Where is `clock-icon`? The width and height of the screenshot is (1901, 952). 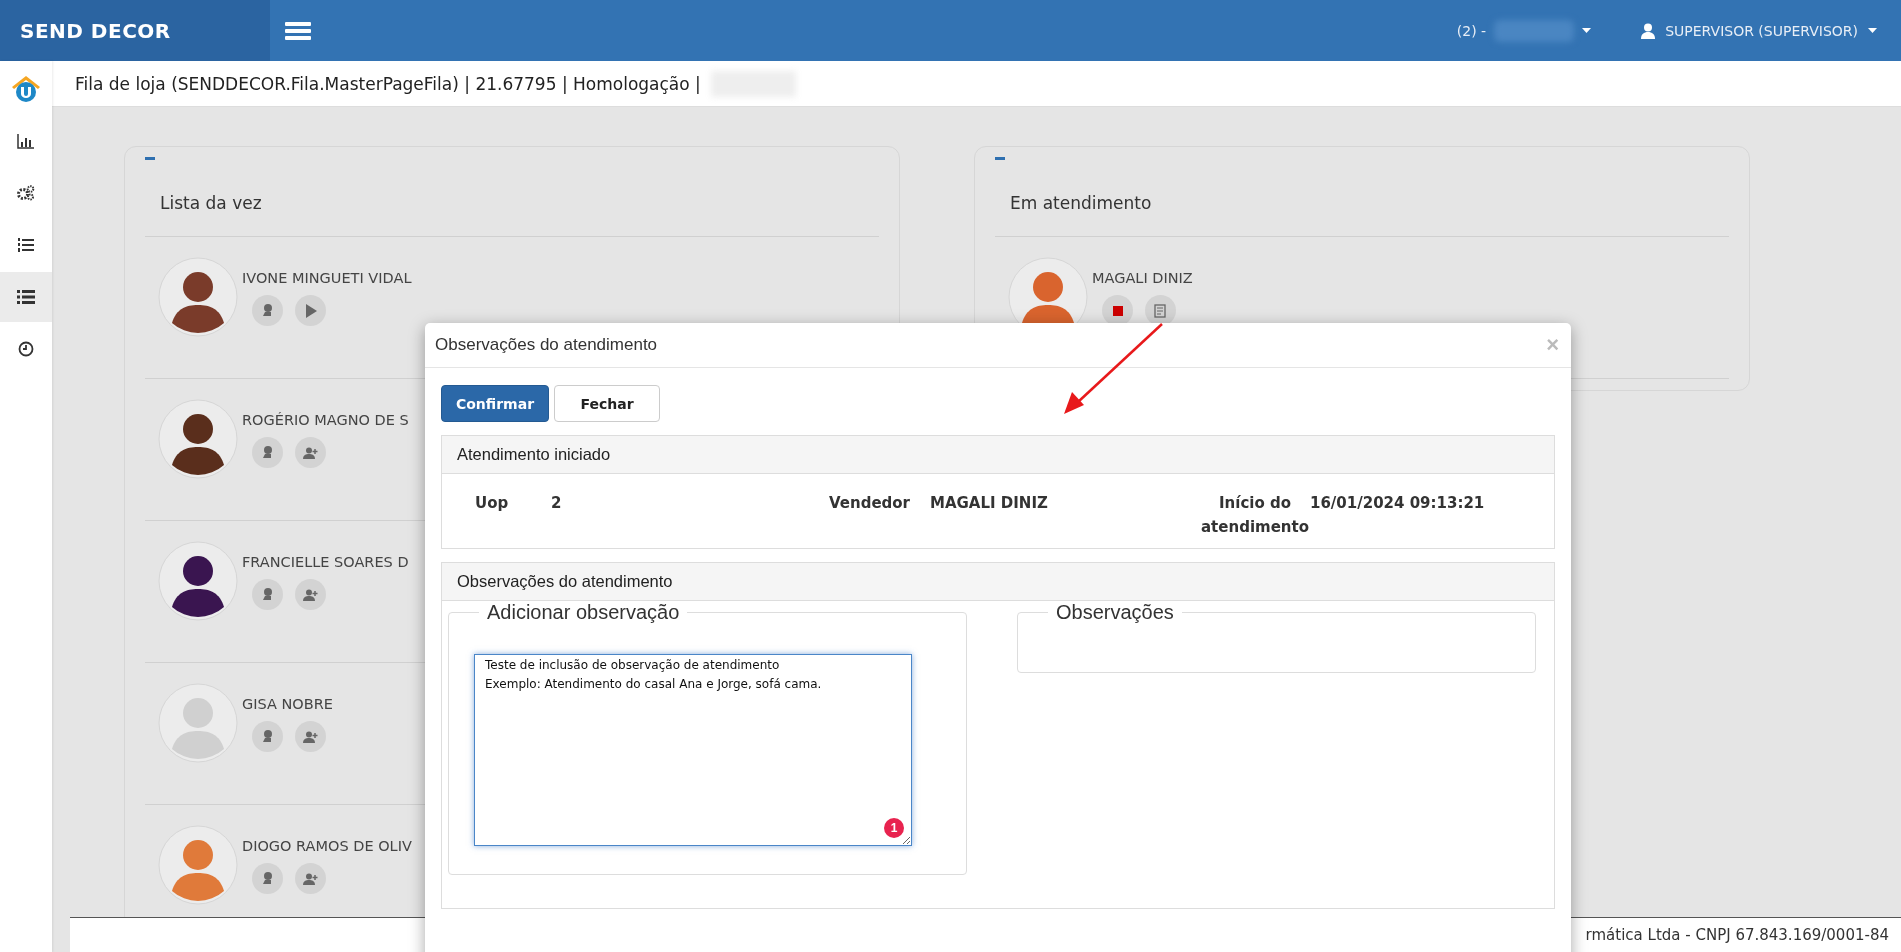 clock-icon is located at coordinates (26, 349).